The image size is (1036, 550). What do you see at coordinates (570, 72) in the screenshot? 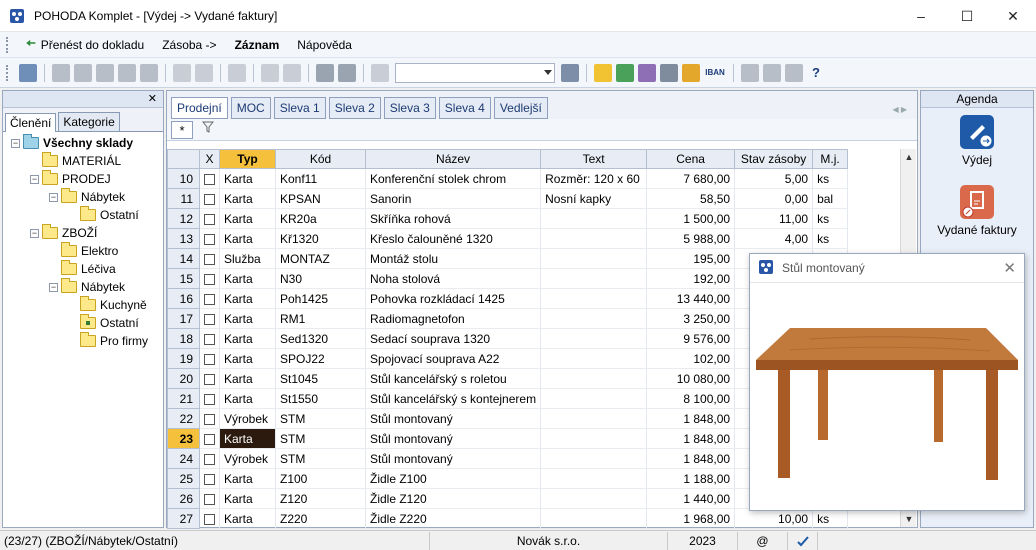
I see `filter-icon` at bounding box center [570, 72].